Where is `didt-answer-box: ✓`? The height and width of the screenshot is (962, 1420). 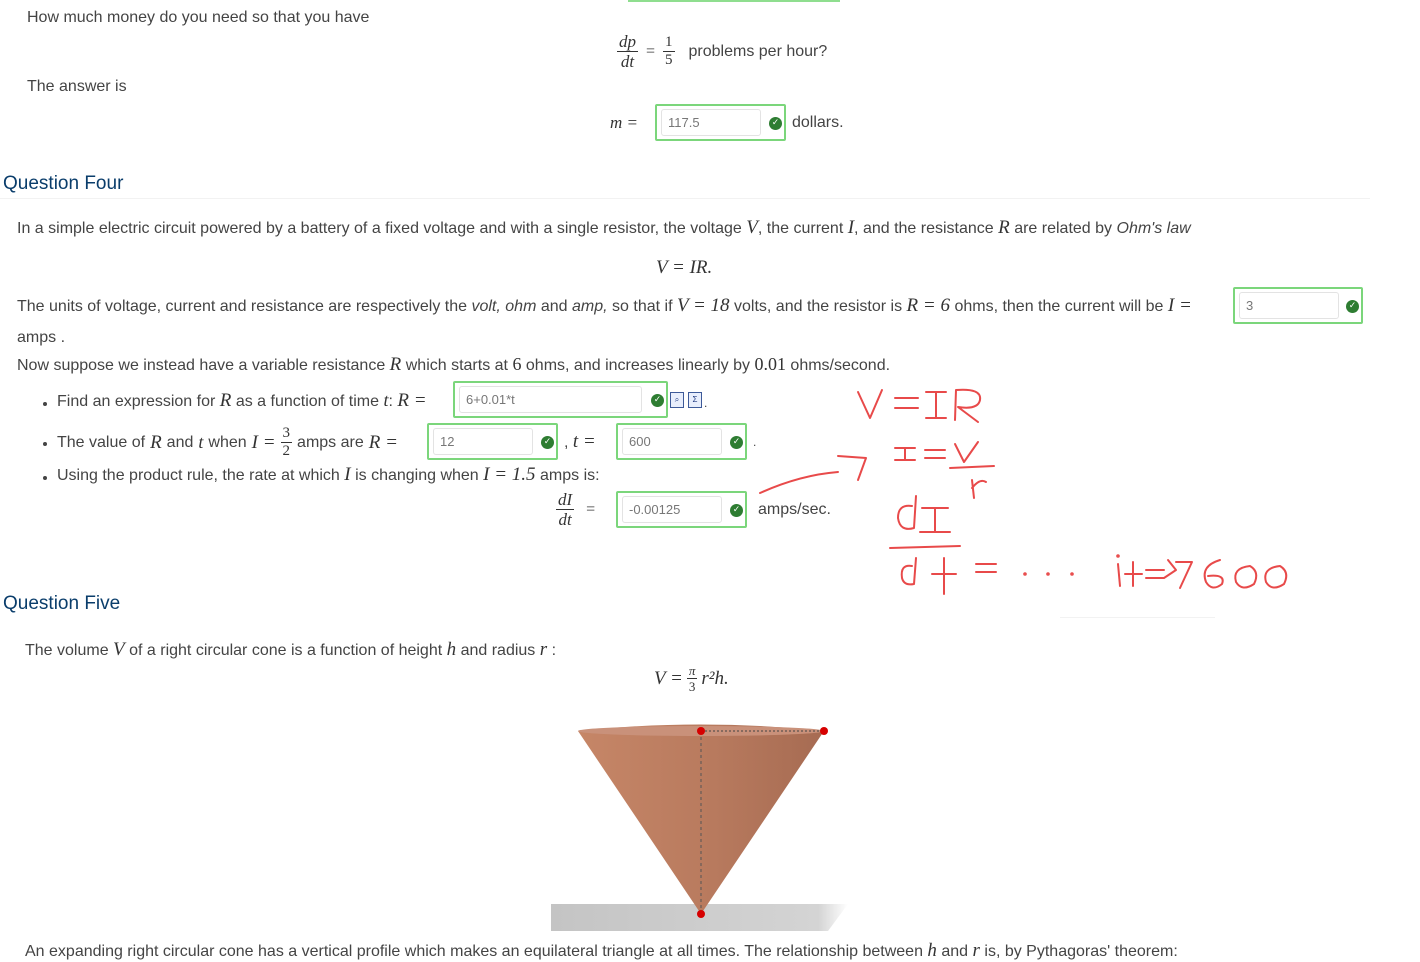
didt-answer-box: ✓ is located at coordinates (681, 509).